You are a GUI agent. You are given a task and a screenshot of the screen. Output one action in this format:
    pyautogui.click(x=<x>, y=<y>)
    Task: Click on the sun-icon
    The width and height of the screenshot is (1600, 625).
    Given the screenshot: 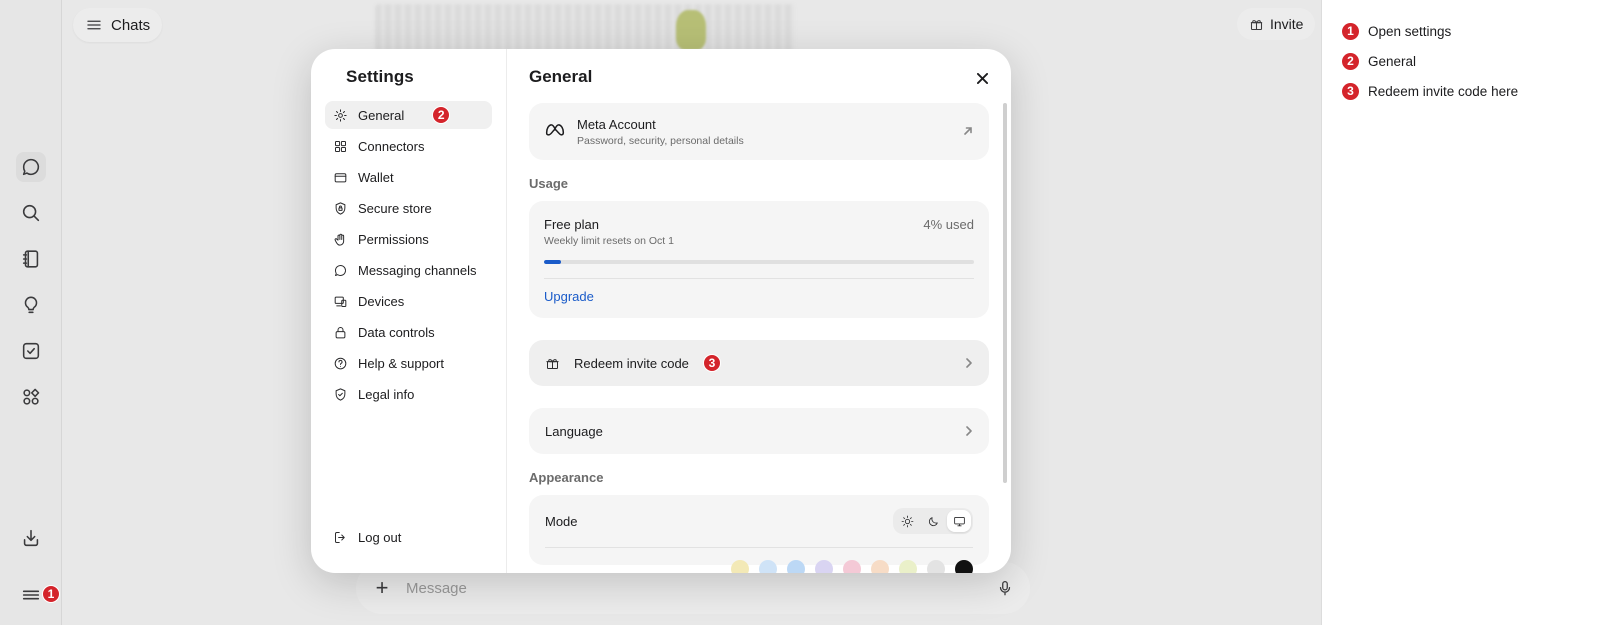 What is the action you would take?
    pyautogui.click(x=907, y=521)
    